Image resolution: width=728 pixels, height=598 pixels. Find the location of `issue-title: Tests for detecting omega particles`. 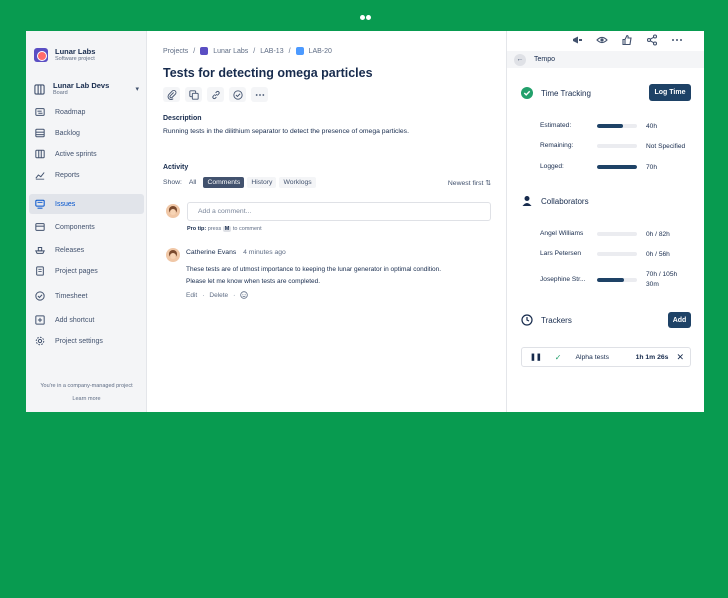

issue-title: Tests for detecting omega particles is located at coordinates (268, 73).